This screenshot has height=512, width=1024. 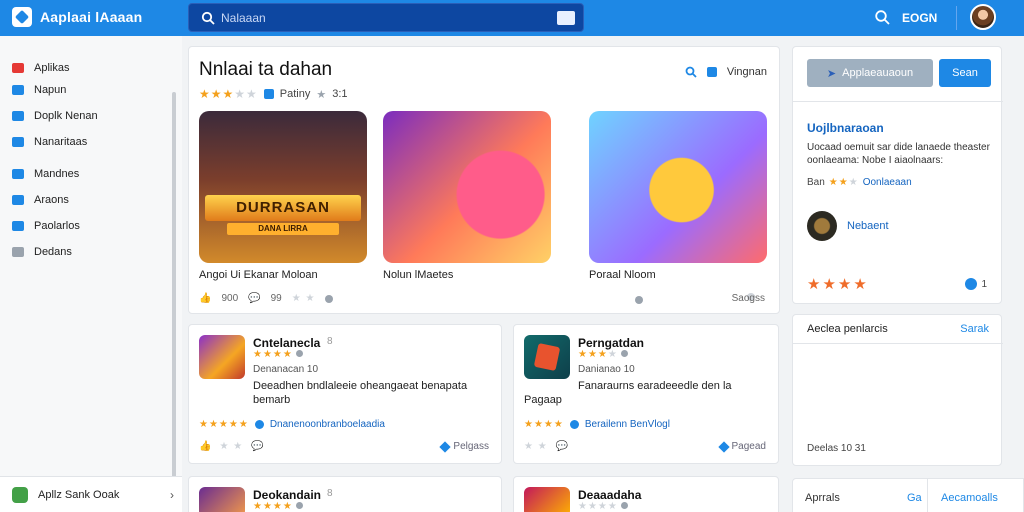 I want to click on app-meta: Danianao 10, so click(x=606, y=369).